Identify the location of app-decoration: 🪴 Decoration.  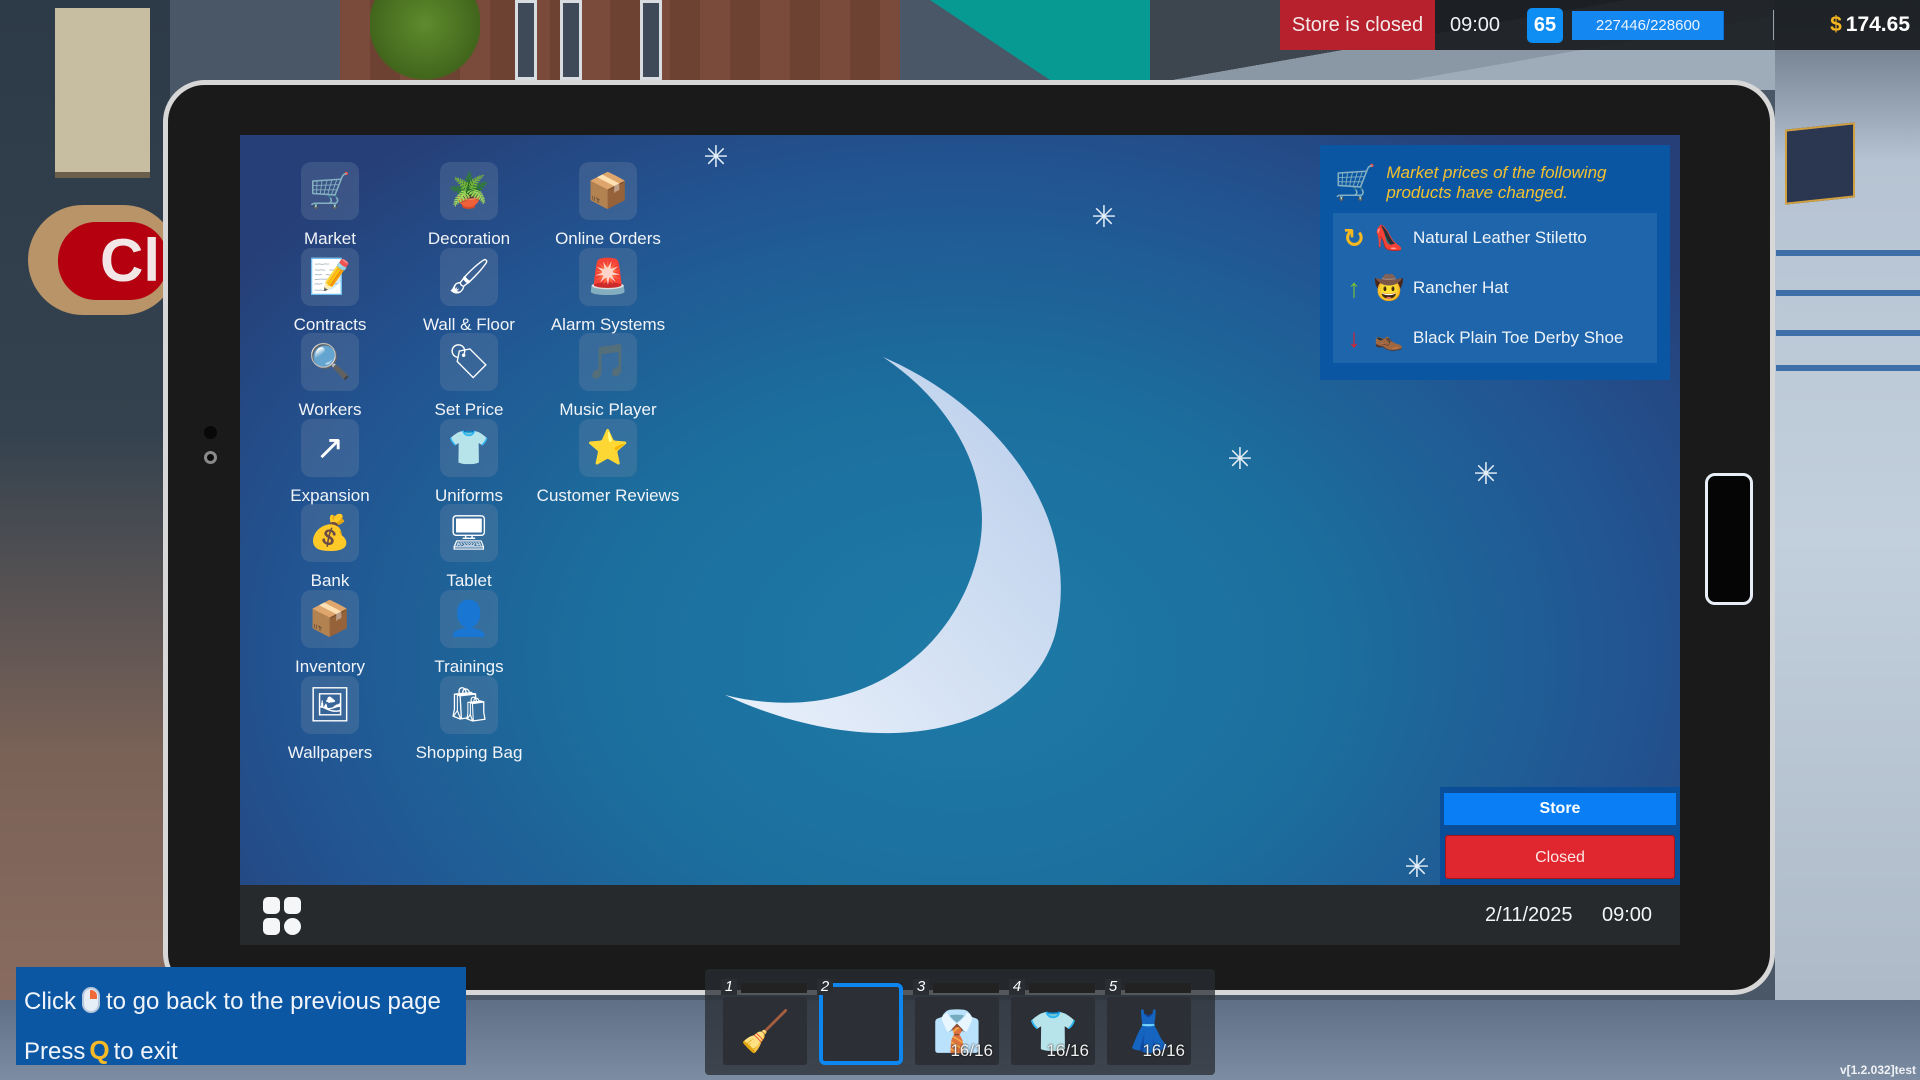
(469, 205).